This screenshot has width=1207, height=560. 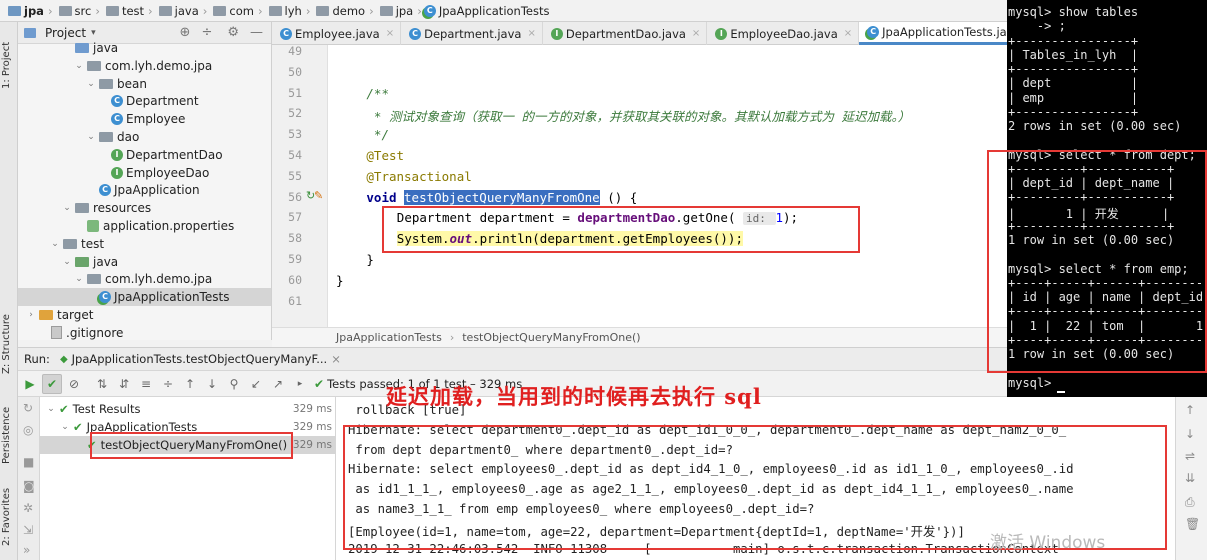 I want to click on hide-icon: —, so click(x=256, y=32).